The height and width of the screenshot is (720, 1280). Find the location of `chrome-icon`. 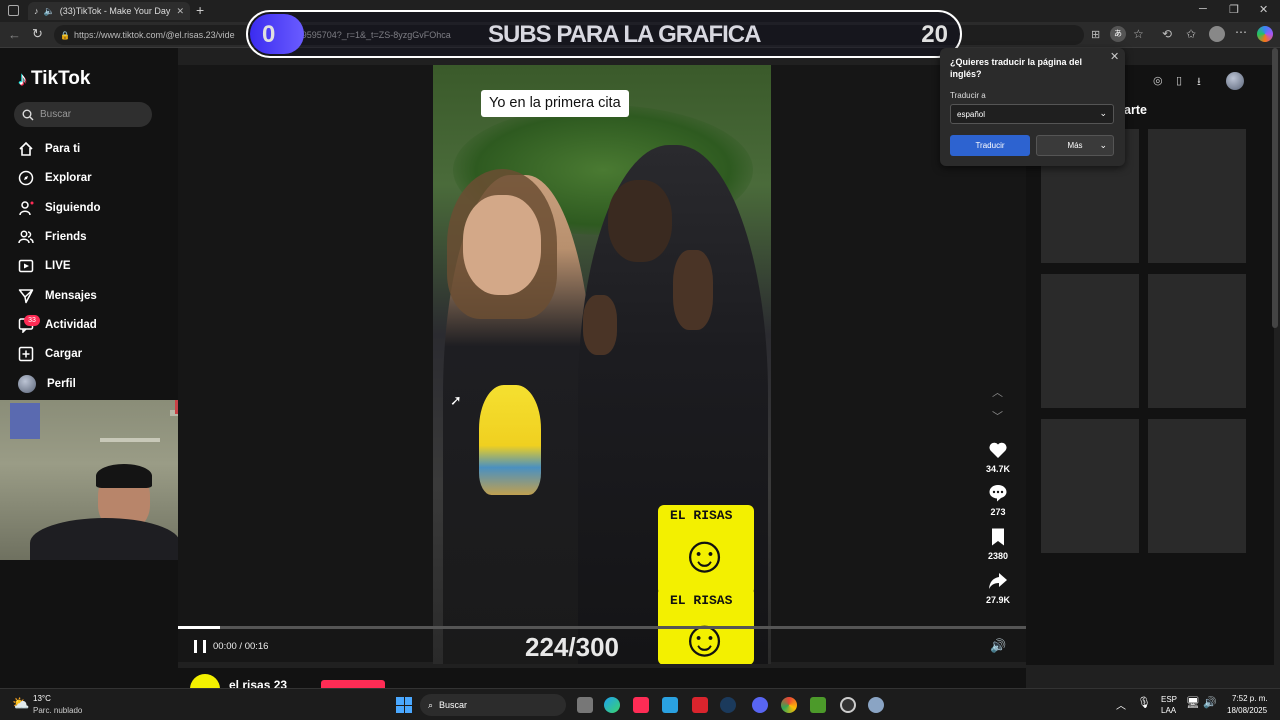

chrome-icon is located at coordinates (789, 705).